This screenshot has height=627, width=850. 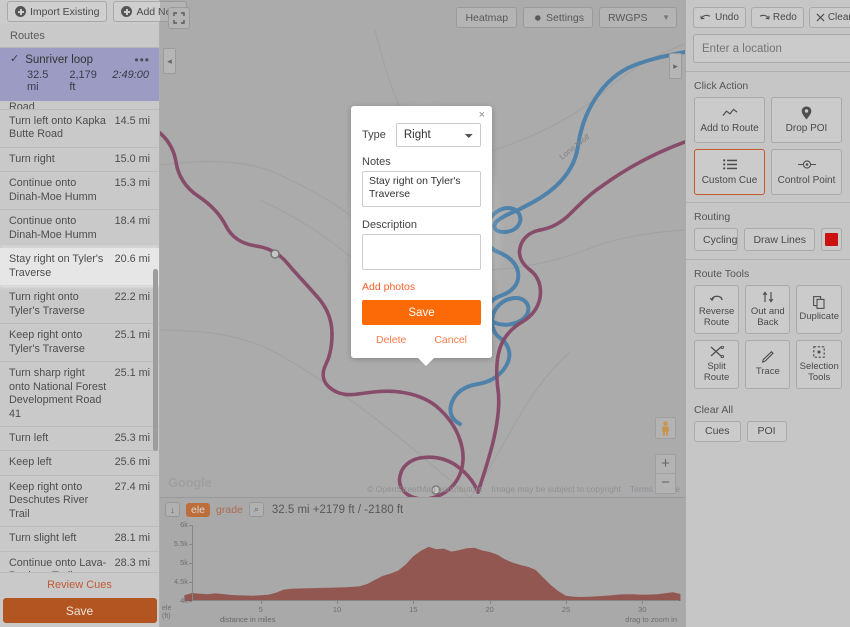 I want to click on clear-map-button: Clear Map, so click(x=829, y=17).